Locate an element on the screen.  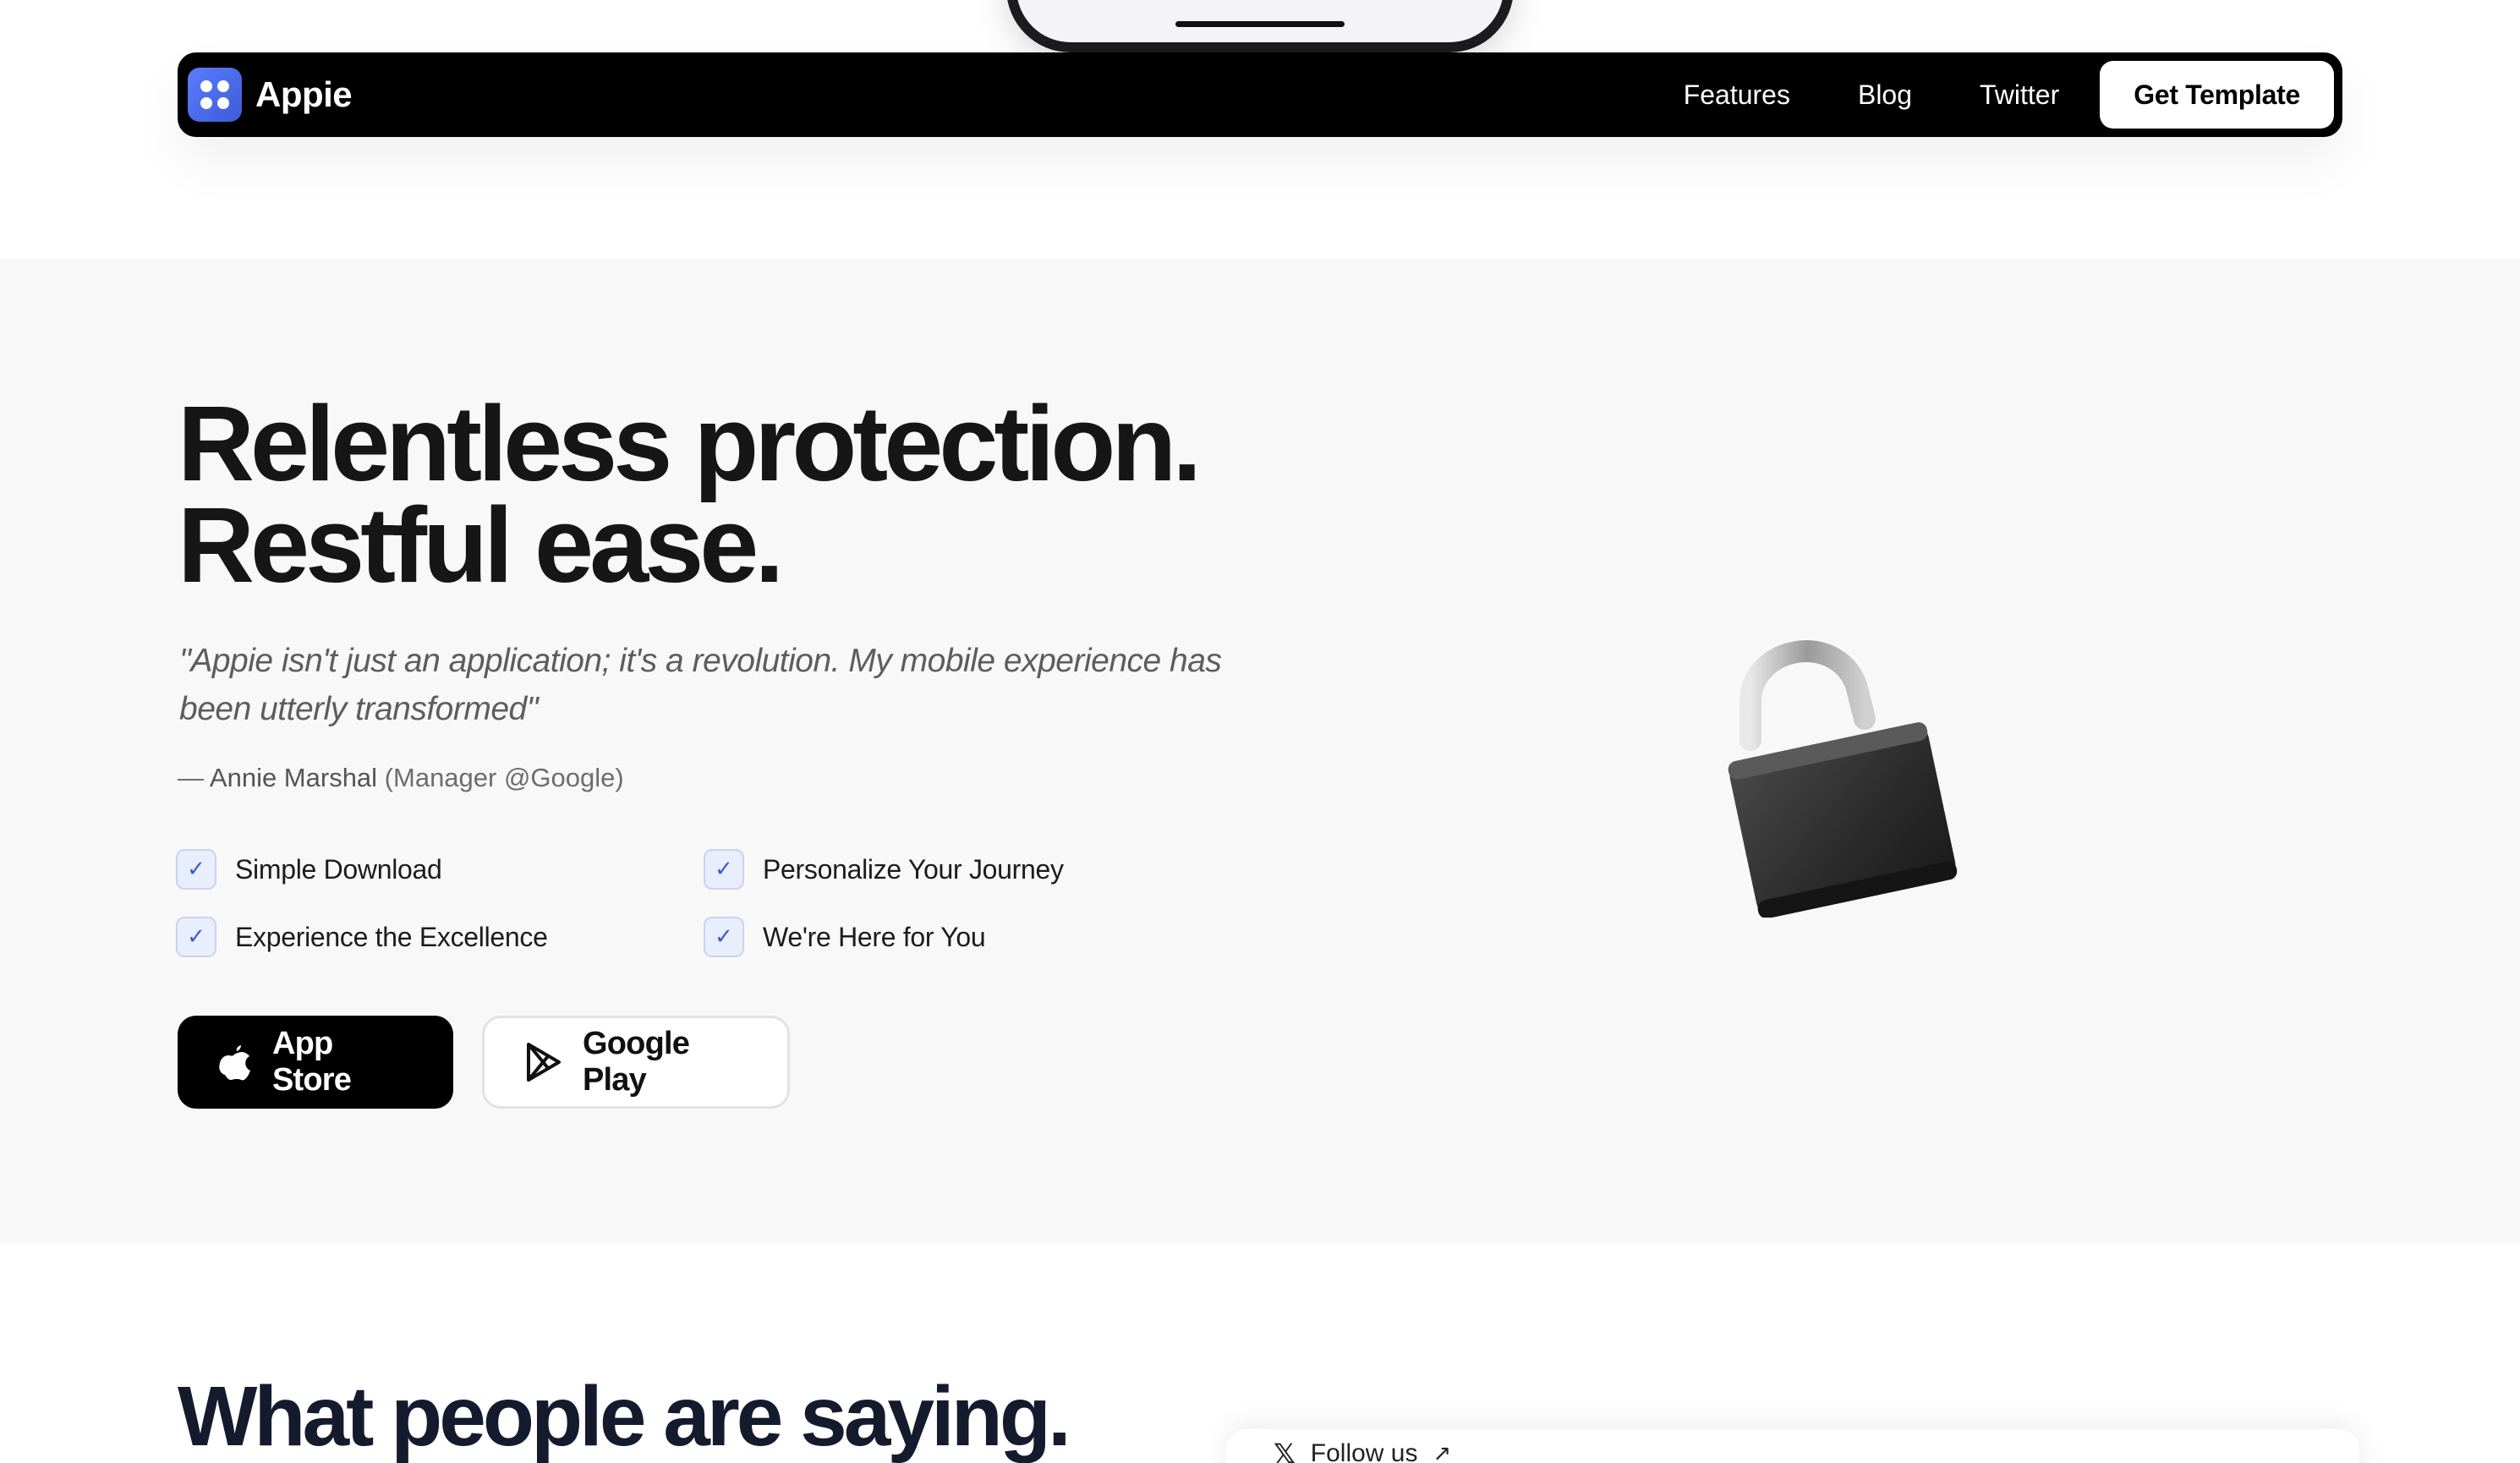
google-play-icon is located at coordinates (544, 1062).